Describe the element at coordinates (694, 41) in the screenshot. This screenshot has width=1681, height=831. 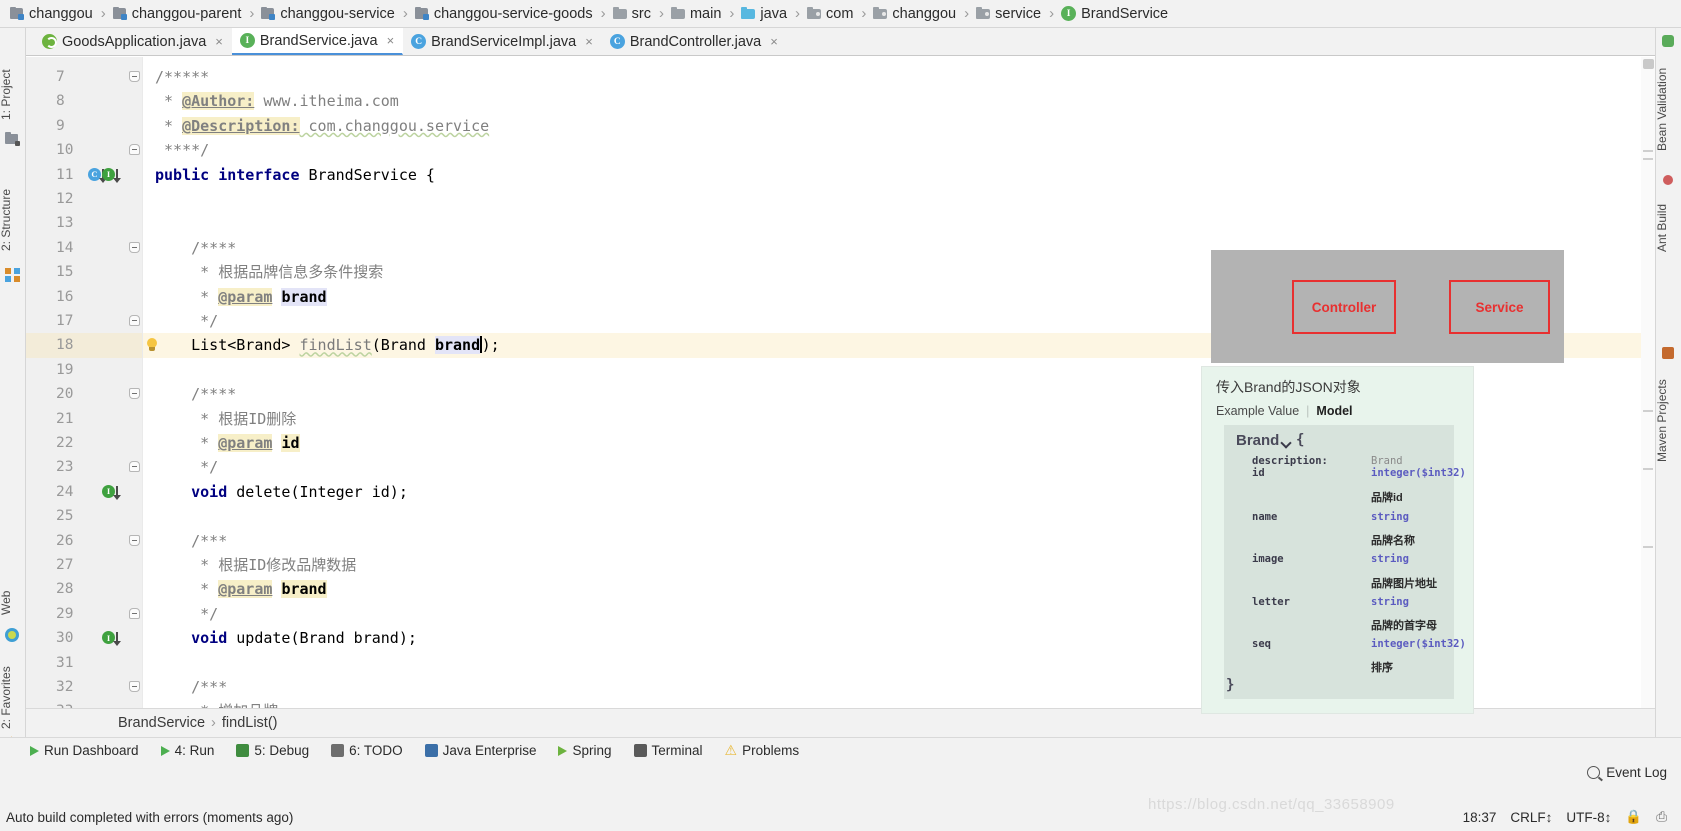
I see `editor-tab-brandcontroller: C BrandController.java ×` at that location.